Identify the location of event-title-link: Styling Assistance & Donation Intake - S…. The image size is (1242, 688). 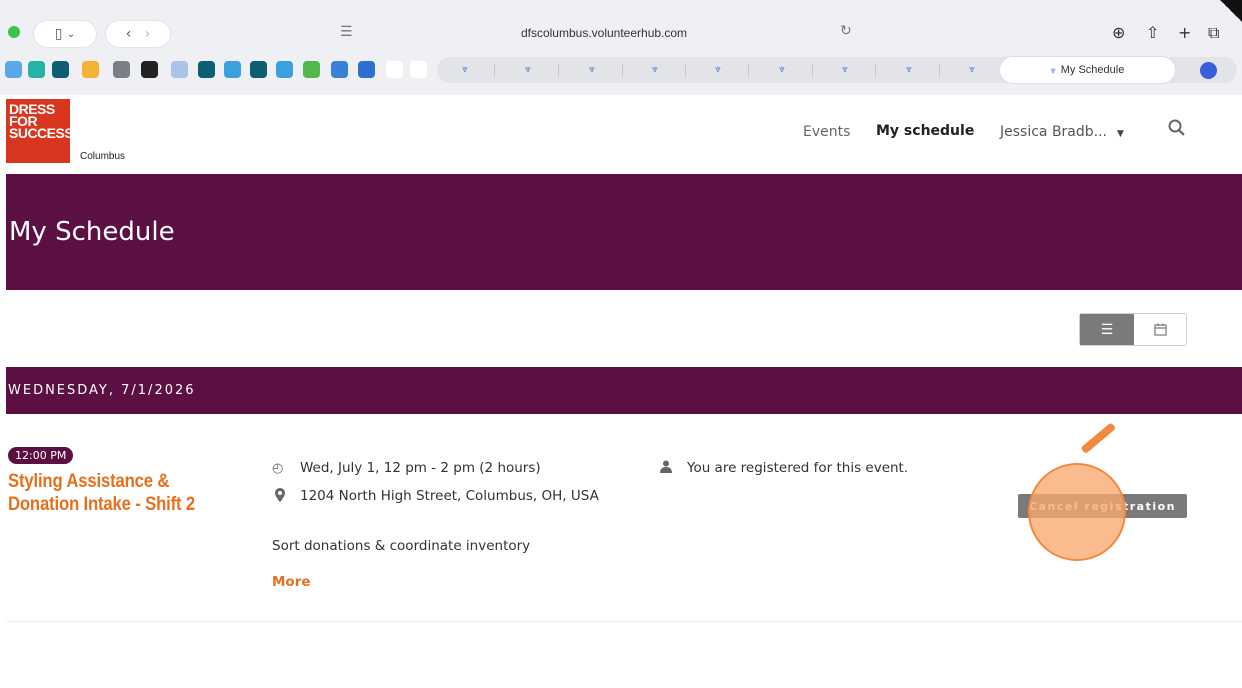
(116, 493).